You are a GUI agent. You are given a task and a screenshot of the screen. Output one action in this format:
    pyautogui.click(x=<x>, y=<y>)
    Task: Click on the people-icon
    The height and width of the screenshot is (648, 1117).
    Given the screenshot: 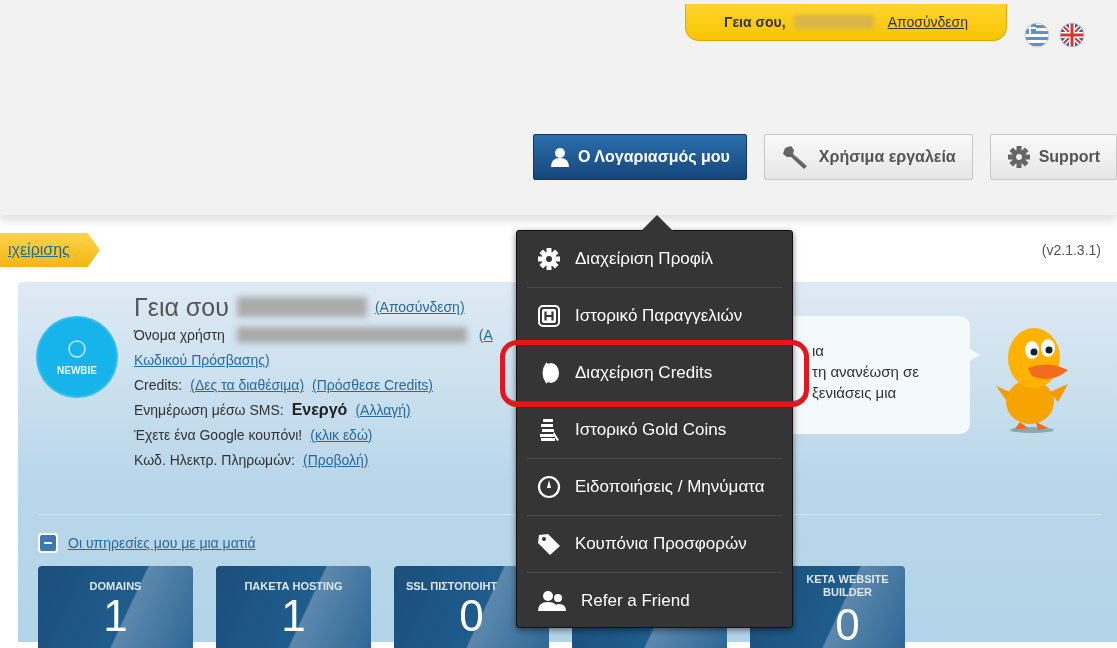 What is the action you would take?
    pyautogui.click(x=552, y=601)
    